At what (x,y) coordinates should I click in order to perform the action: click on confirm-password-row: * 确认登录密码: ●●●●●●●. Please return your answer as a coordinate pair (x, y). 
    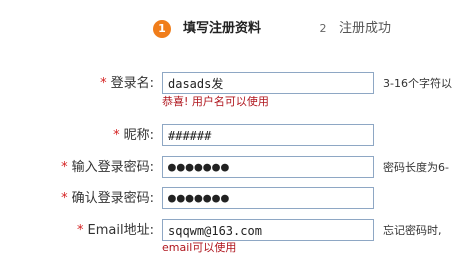
    Looking at the image, I should click on (227, 199).